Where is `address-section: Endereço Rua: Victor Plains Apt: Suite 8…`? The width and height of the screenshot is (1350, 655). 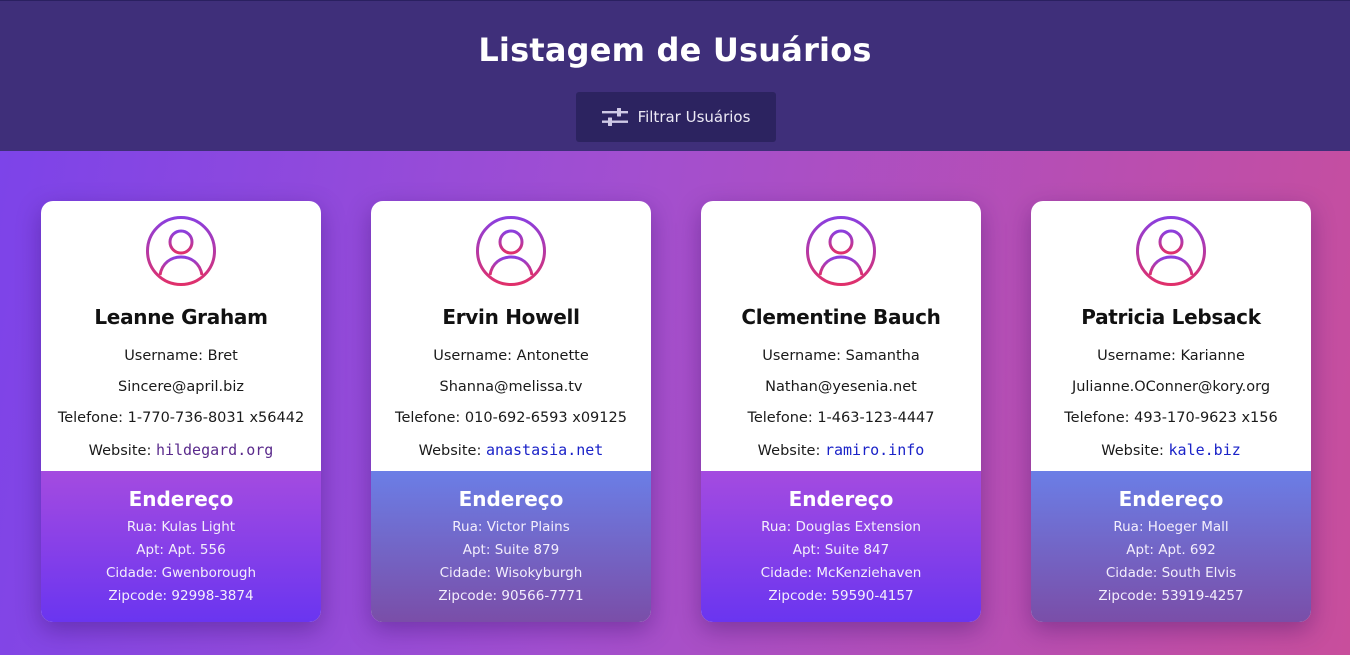 address-section: Endereço Rua: Victor Plains Apt: Suite 8… is located at coordinates (511, 546).